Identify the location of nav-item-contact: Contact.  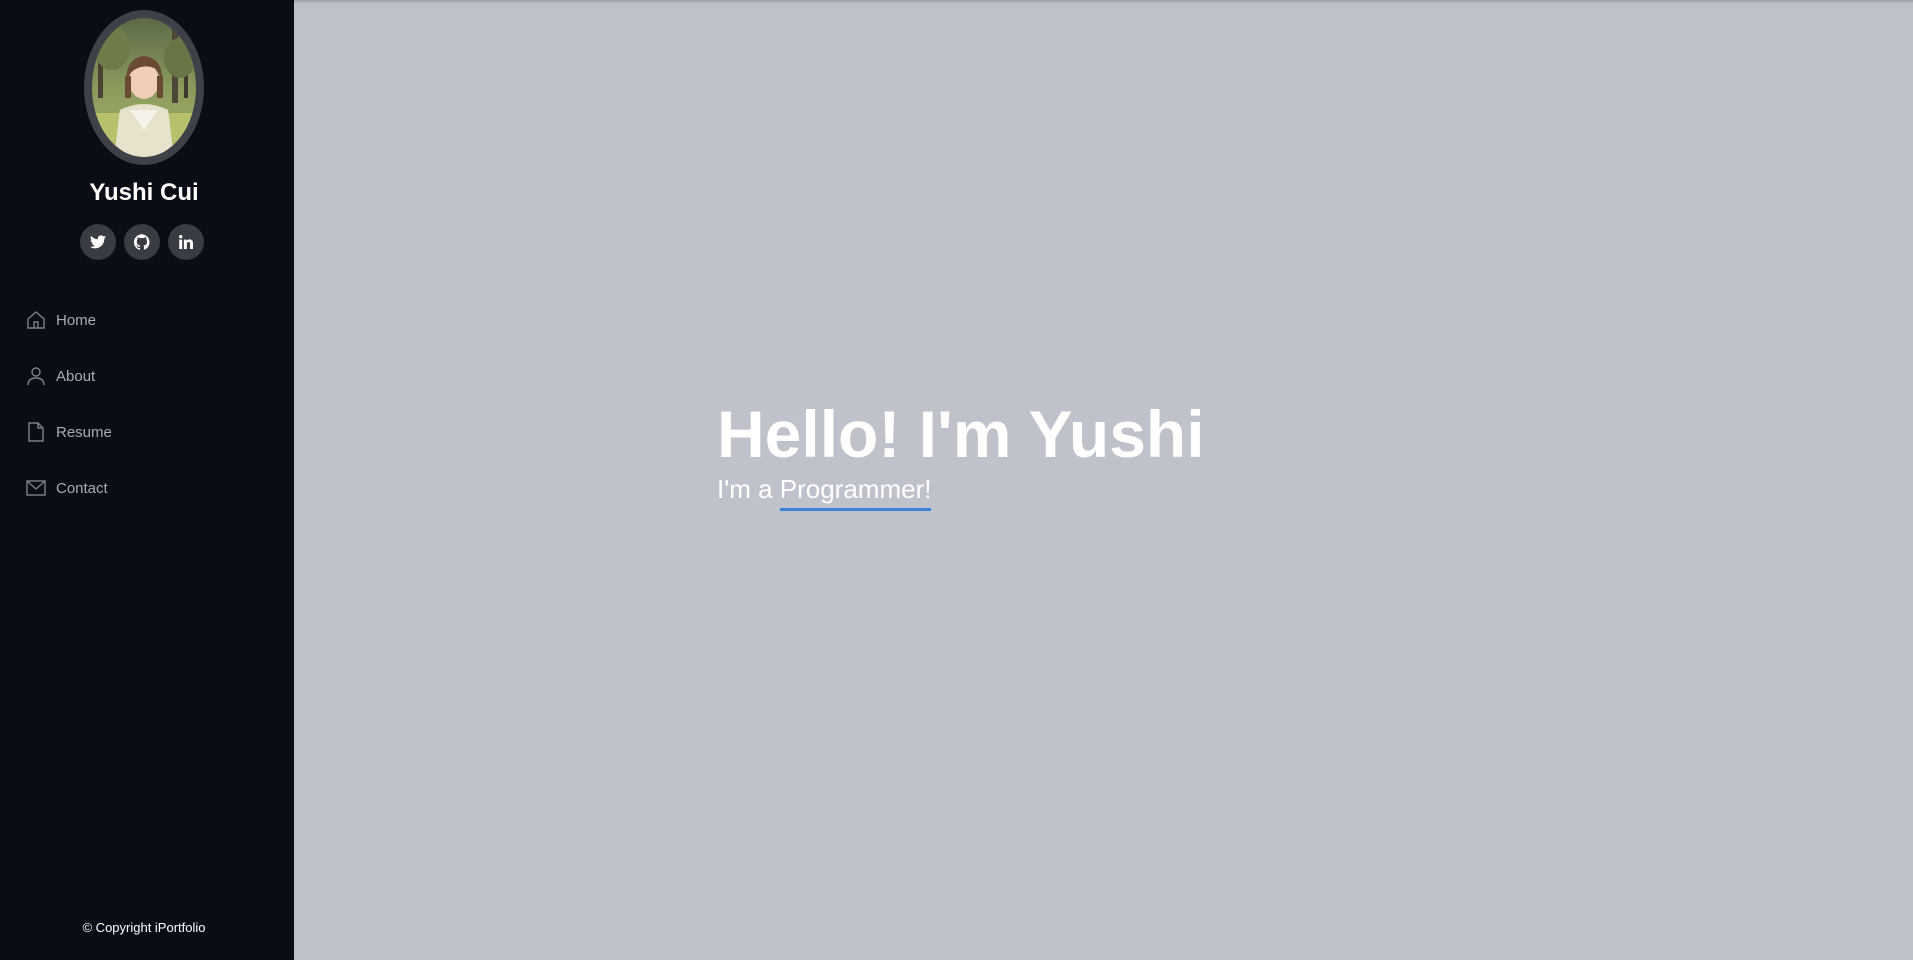
(147, 488).